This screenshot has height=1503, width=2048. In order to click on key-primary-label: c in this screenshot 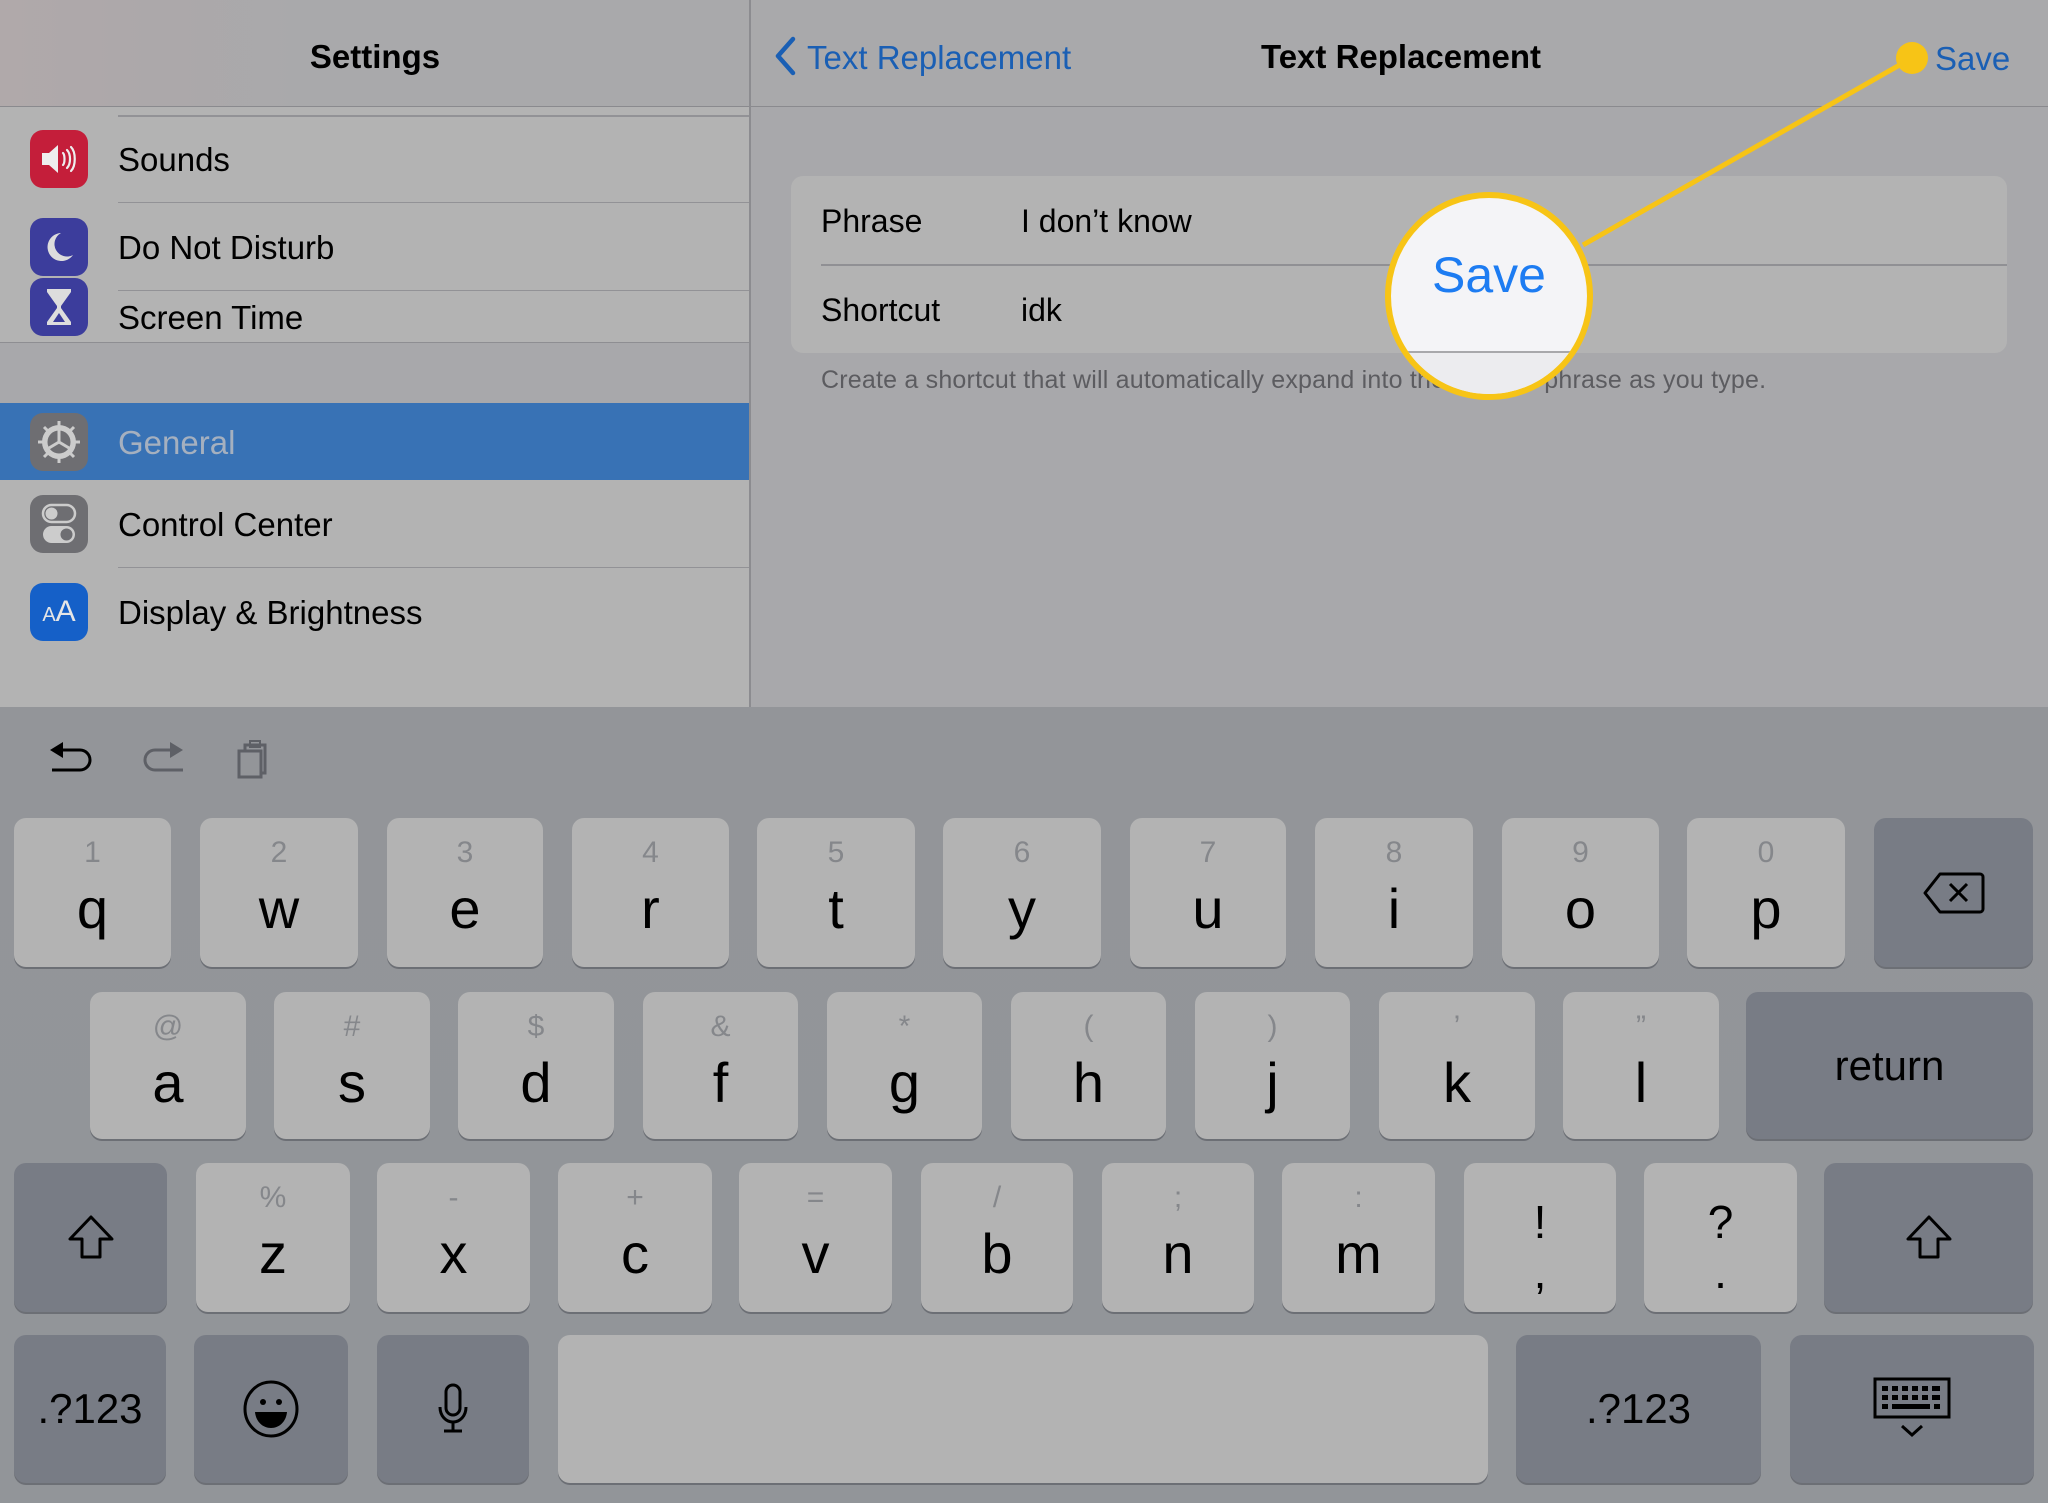, I will do `click(635, 1253)`.